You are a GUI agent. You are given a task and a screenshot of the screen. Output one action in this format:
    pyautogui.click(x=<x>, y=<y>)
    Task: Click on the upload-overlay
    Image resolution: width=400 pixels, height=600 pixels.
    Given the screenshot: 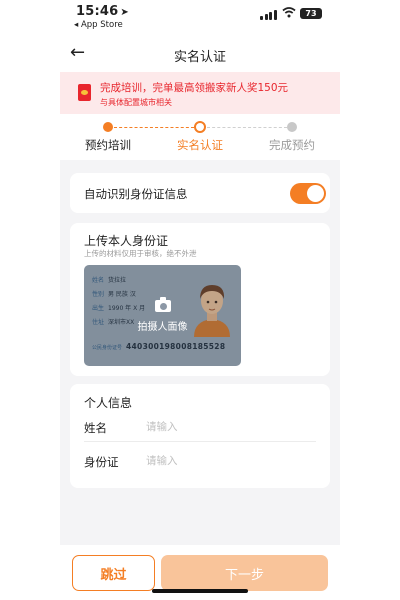 What is the action you would take?
    pyautogui.click(x=162, y=315)
    